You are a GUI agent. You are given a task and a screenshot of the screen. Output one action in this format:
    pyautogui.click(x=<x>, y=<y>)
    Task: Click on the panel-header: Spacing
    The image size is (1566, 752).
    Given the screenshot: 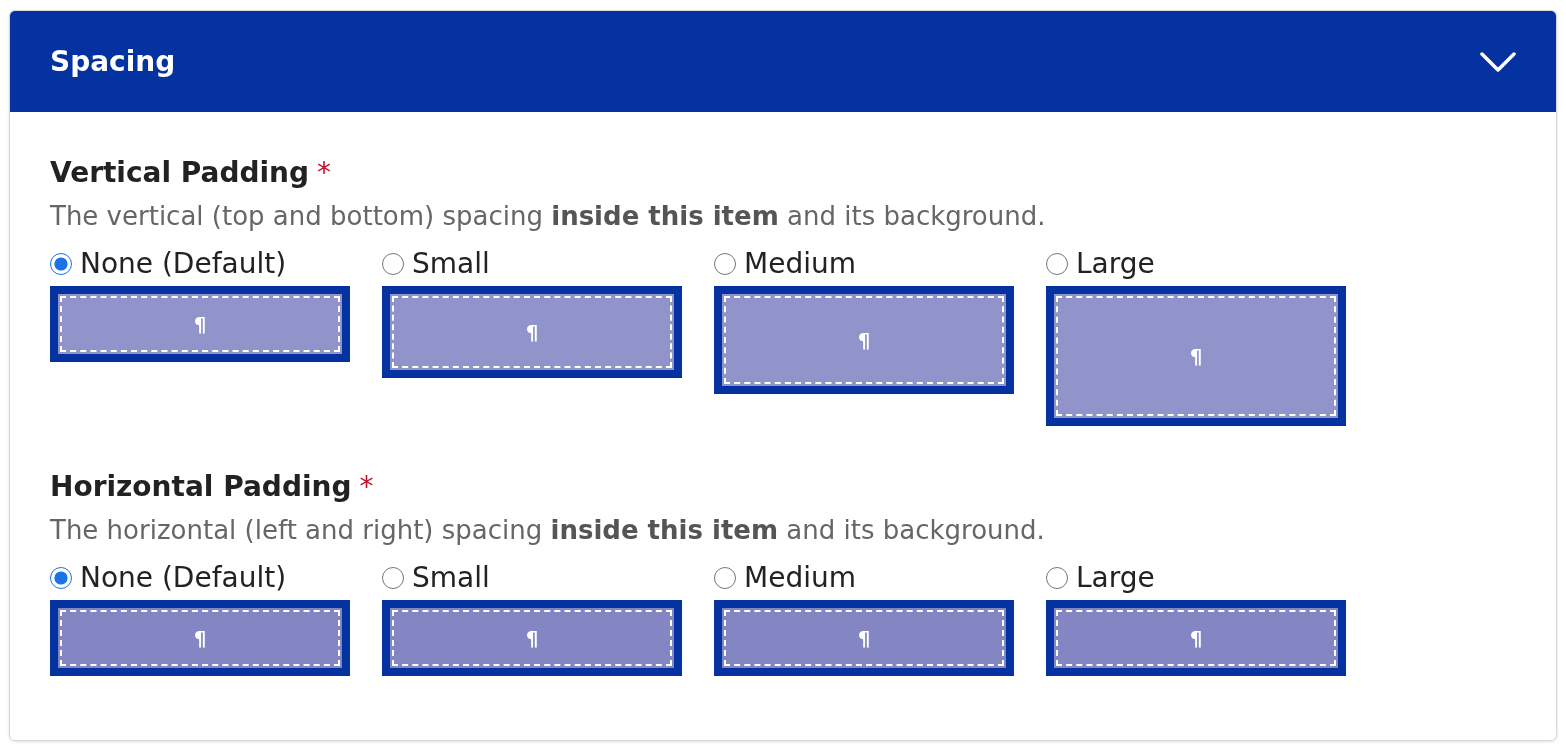 What is the action you would take?
    pyautogui.click(x=783, y=61)
    